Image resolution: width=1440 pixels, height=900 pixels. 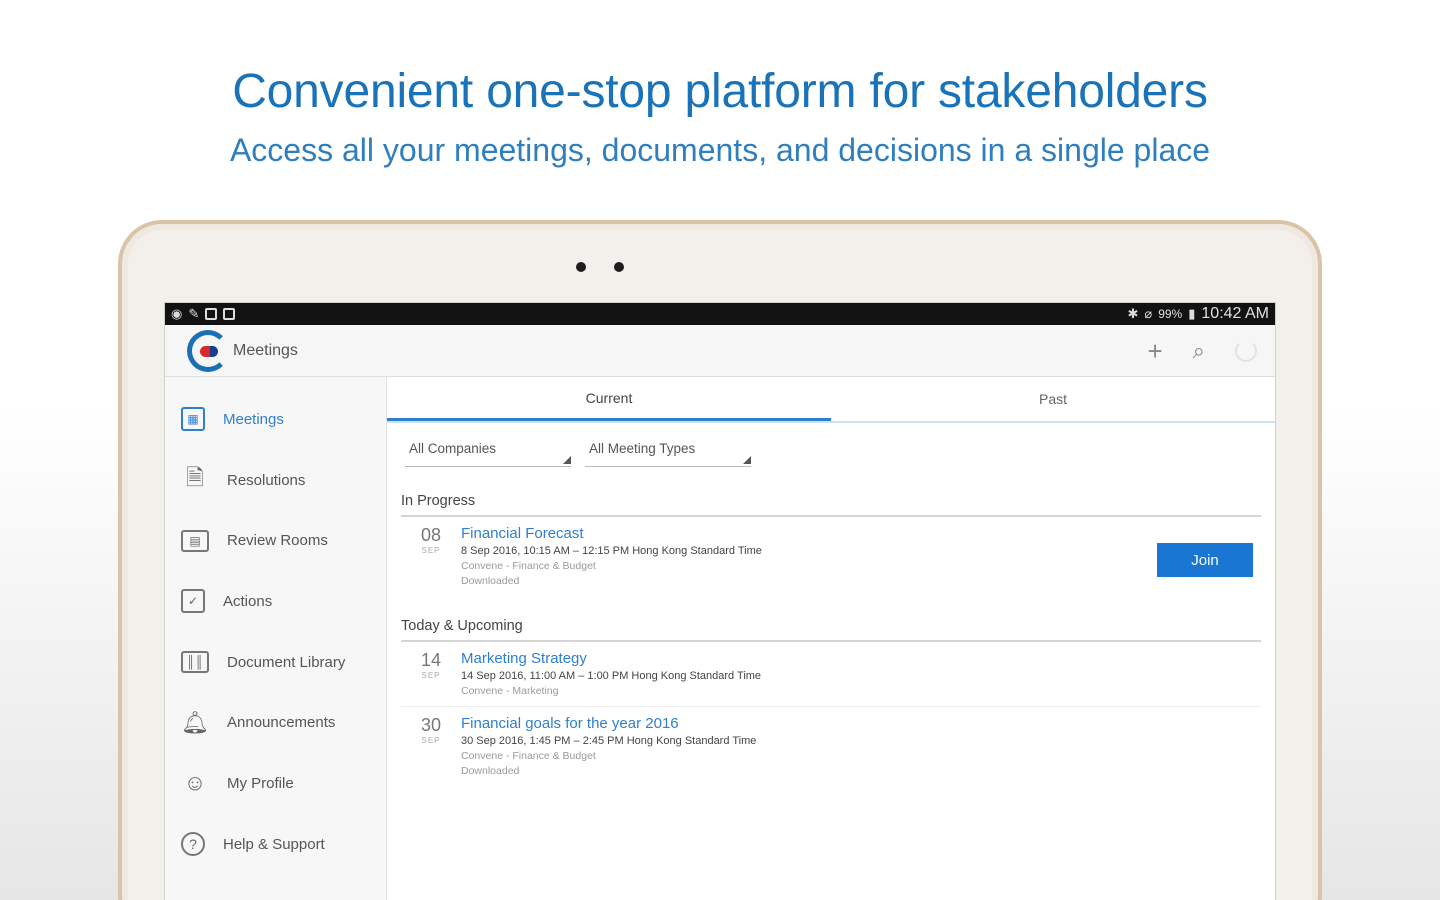 I want to click on meeting-date: 14 SEP, so click(x=431, y=675).